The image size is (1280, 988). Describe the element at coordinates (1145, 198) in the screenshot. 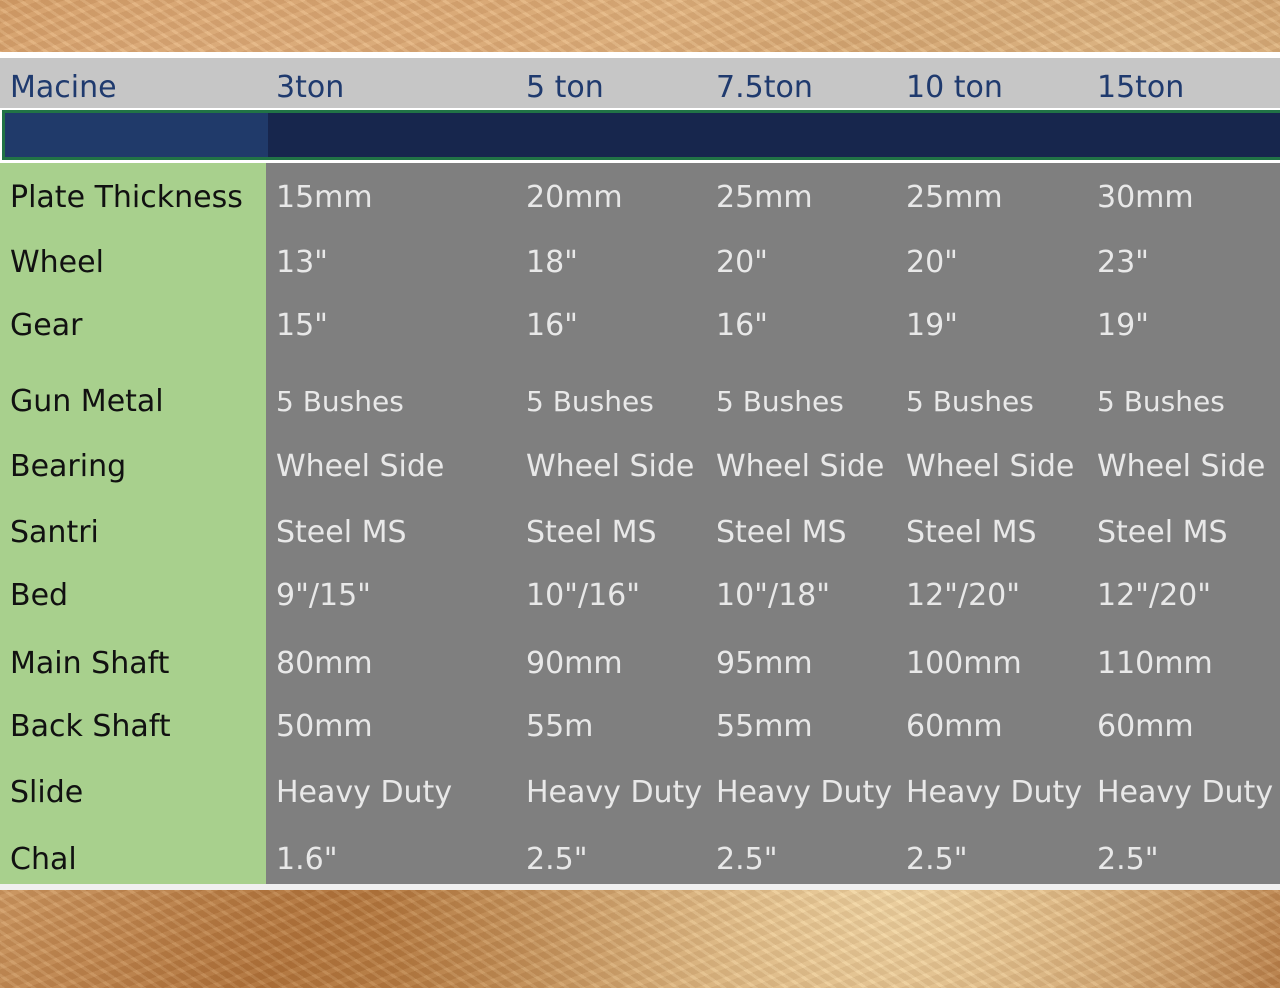

I see `table-cell: 30mm` at that location.